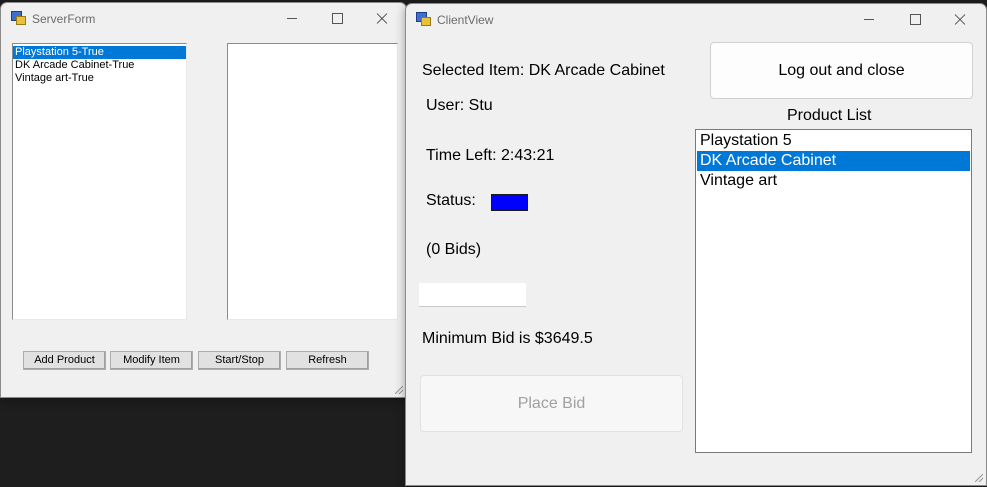 The height and width of the screenshot is (487, 987). What do you see at coordinates (64, 360) in the screenshot?
I see `add-product-button: Add Product` at bounding box center [64, 360].